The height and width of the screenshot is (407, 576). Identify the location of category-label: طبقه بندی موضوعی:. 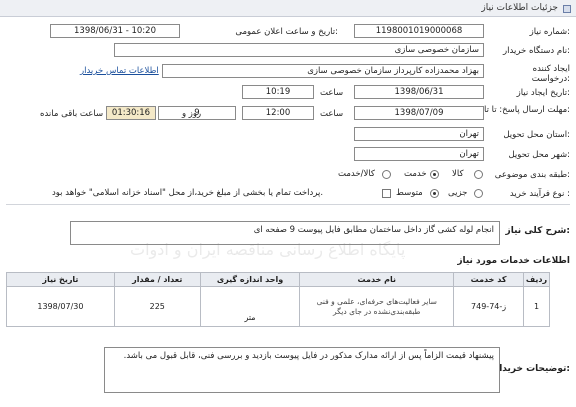
(532, 175).